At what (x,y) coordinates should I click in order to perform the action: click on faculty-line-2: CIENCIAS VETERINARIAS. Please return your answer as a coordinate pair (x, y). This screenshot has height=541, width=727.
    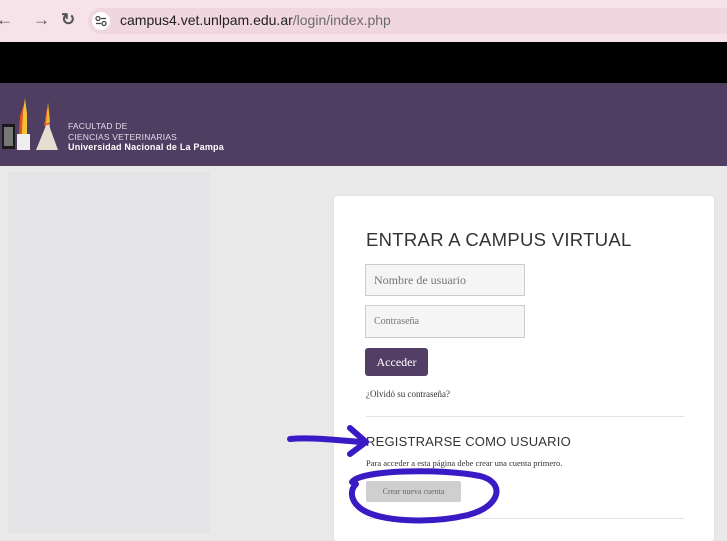
    Looking at the image, I should click on (123, 137).